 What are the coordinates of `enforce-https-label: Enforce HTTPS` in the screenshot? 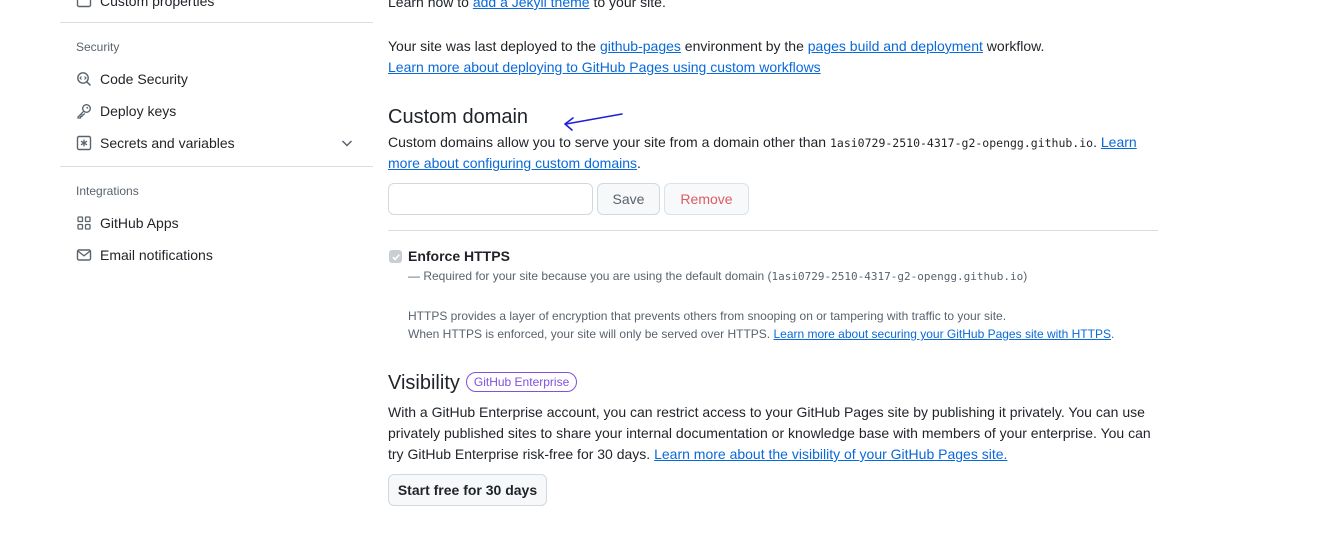 It's located at (459, 256).